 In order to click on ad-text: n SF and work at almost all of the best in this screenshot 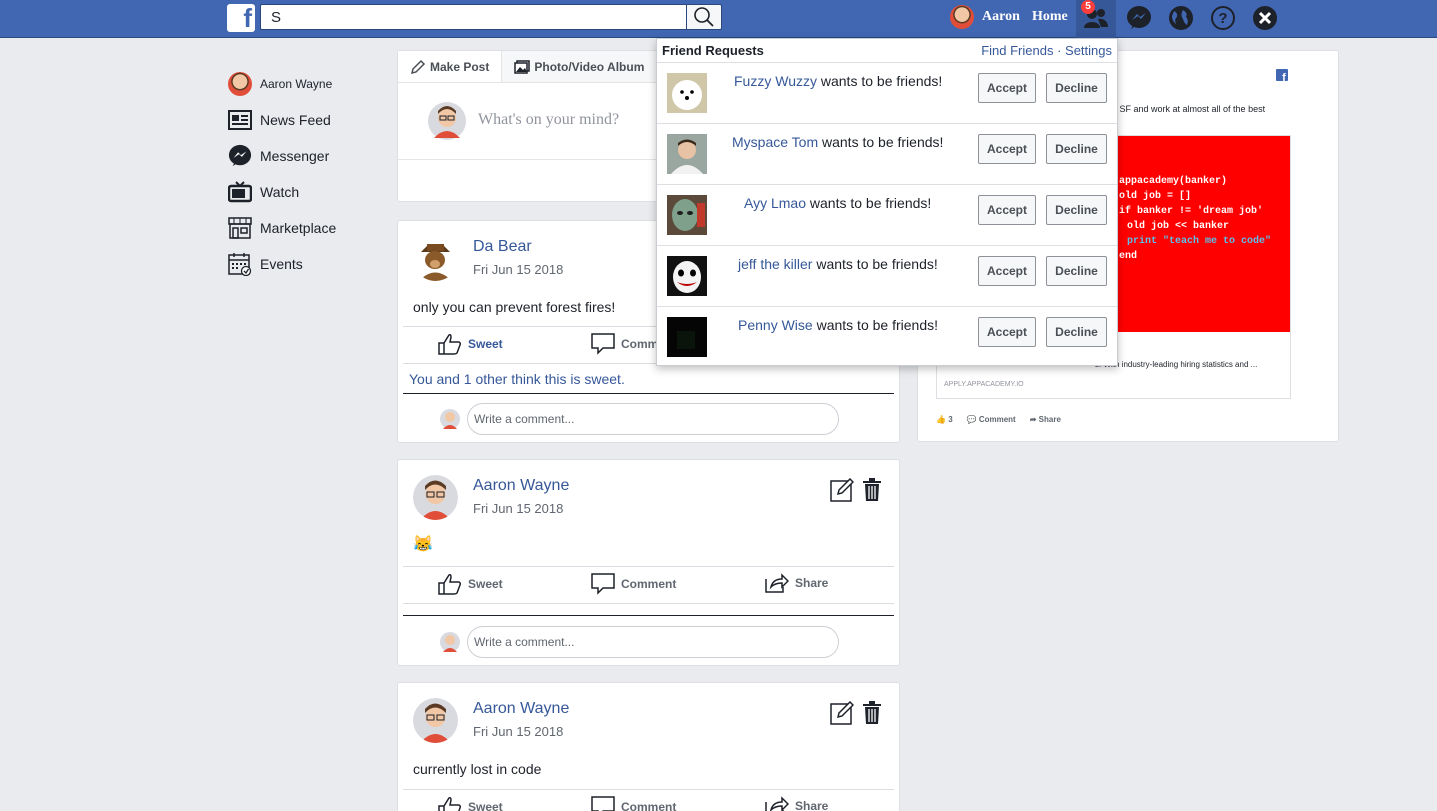, I will do `click(1189, 109)`.